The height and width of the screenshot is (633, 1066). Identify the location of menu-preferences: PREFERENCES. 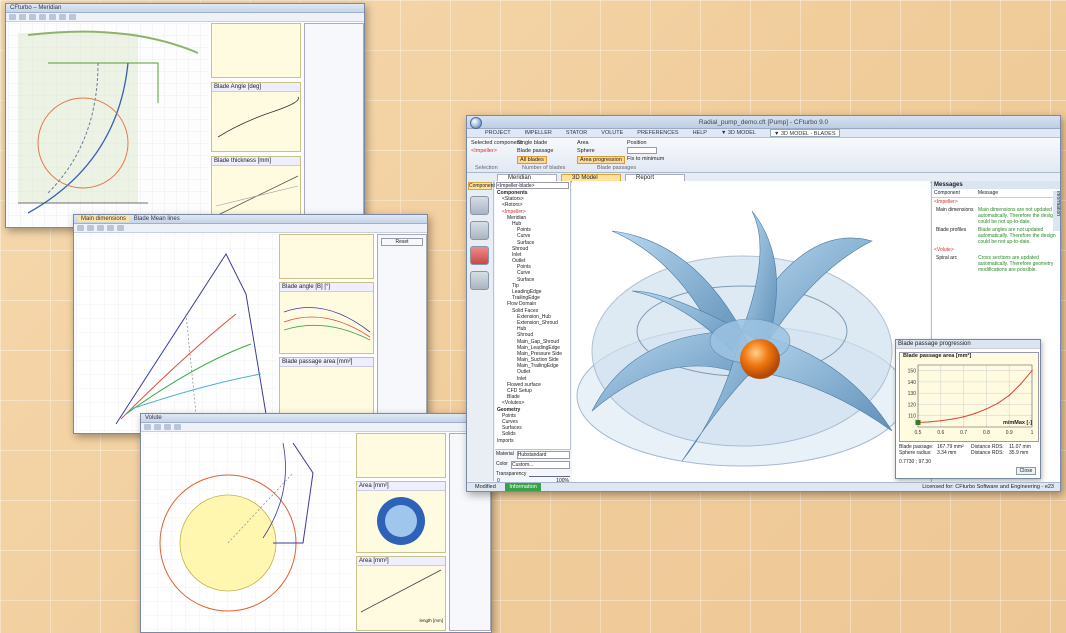
(657, 133).